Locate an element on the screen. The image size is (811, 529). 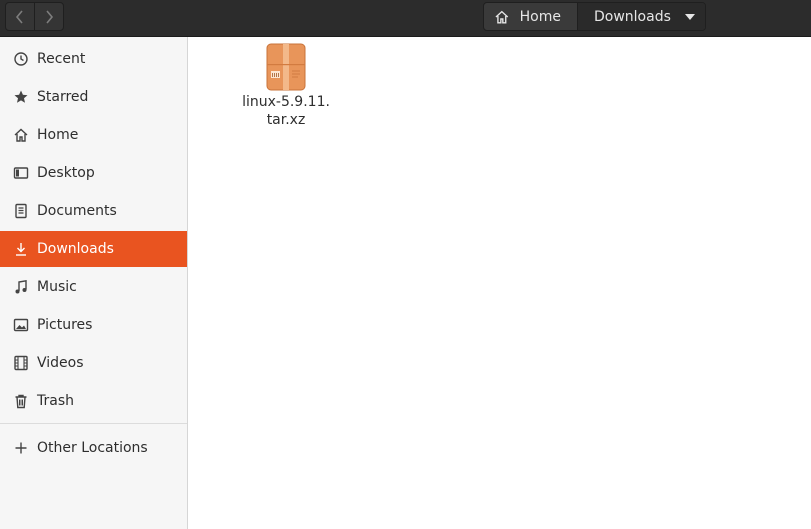
sidebar-item-label: Trash is located at coordinates (55, 401).